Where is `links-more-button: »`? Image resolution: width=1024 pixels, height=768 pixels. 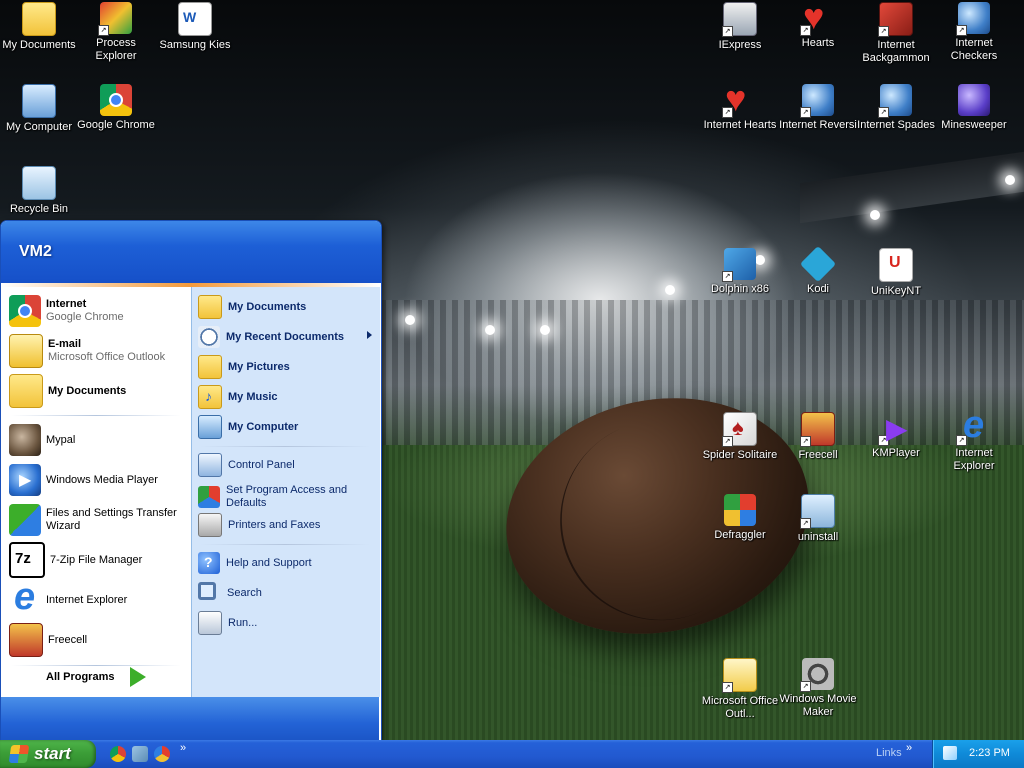
links-more-button: » is located at coordinates (909, 748).